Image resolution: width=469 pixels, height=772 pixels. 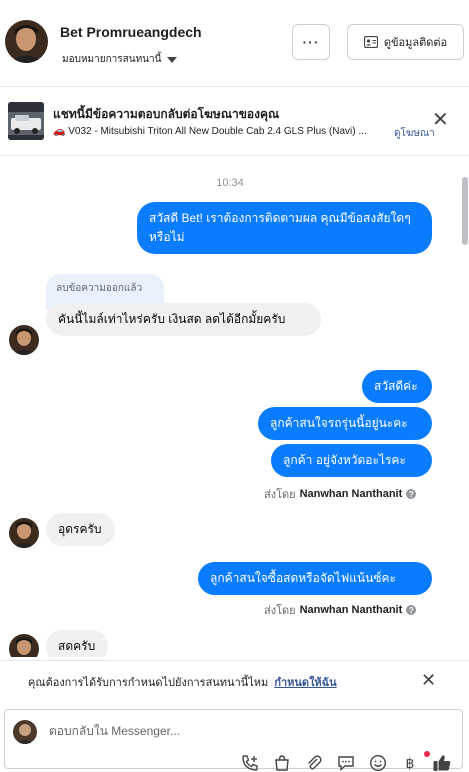 I want to click on message-bubble-outgoing: ลูกค้า อยู่จังหวัดอะไรคะ, so click(x=351, y=460).